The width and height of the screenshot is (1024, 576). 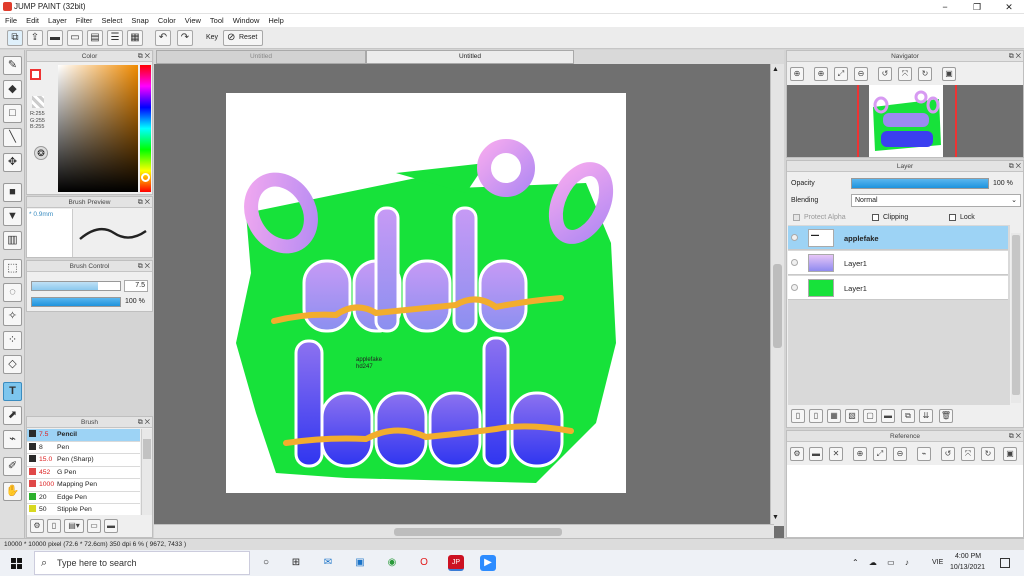 I want to click on fill-rect-tool-icon: ■, so click(x=12, y=192).